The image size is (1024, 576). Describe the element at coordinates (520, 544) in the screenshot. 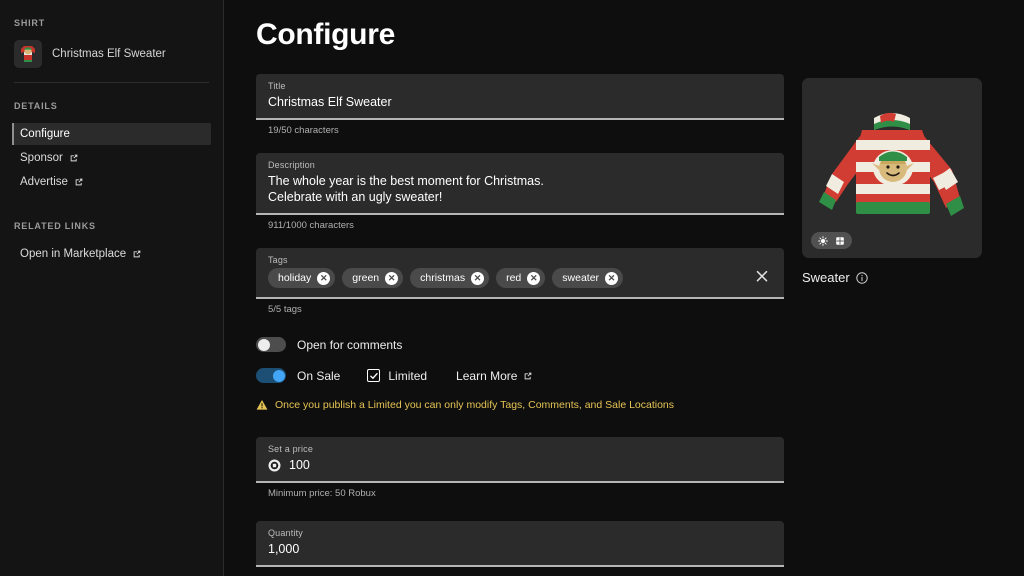

I see `quantity-field: Quantity 1,000` at that location.